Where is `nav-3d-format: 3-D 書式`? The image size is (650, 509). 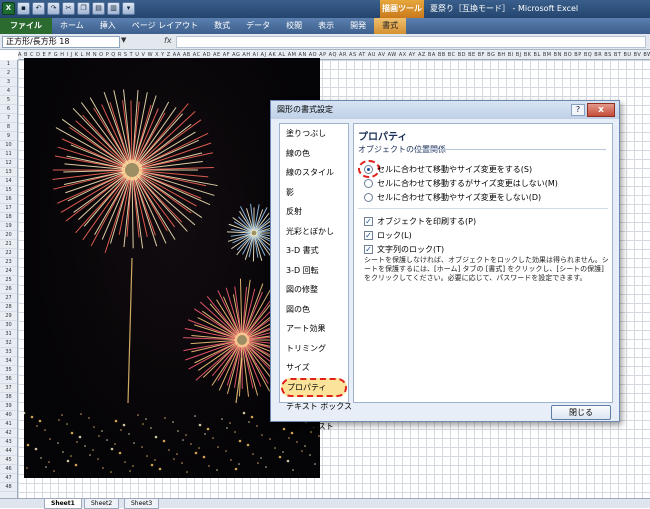
nav-3d-format: 3-D 書式 is located at coordinates (314, 251).